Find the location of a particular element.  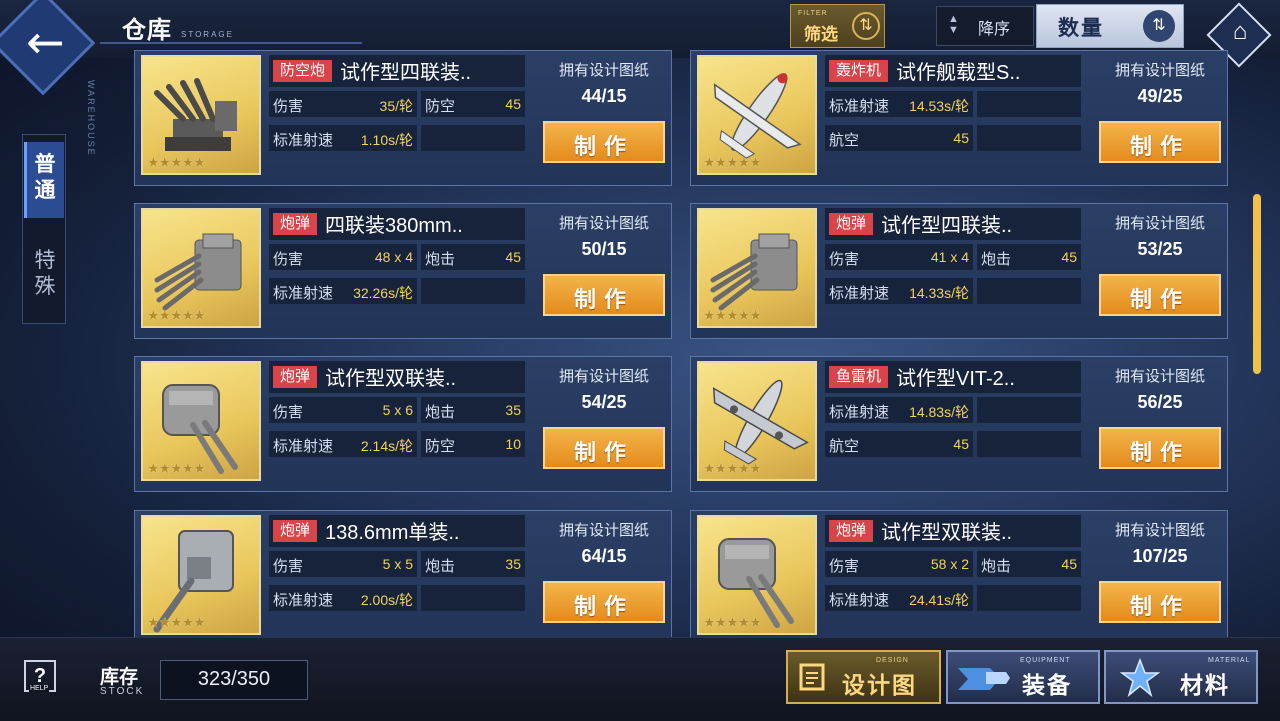

equipment-name: 四联装380mm.. is located at coordinates (394, 226).